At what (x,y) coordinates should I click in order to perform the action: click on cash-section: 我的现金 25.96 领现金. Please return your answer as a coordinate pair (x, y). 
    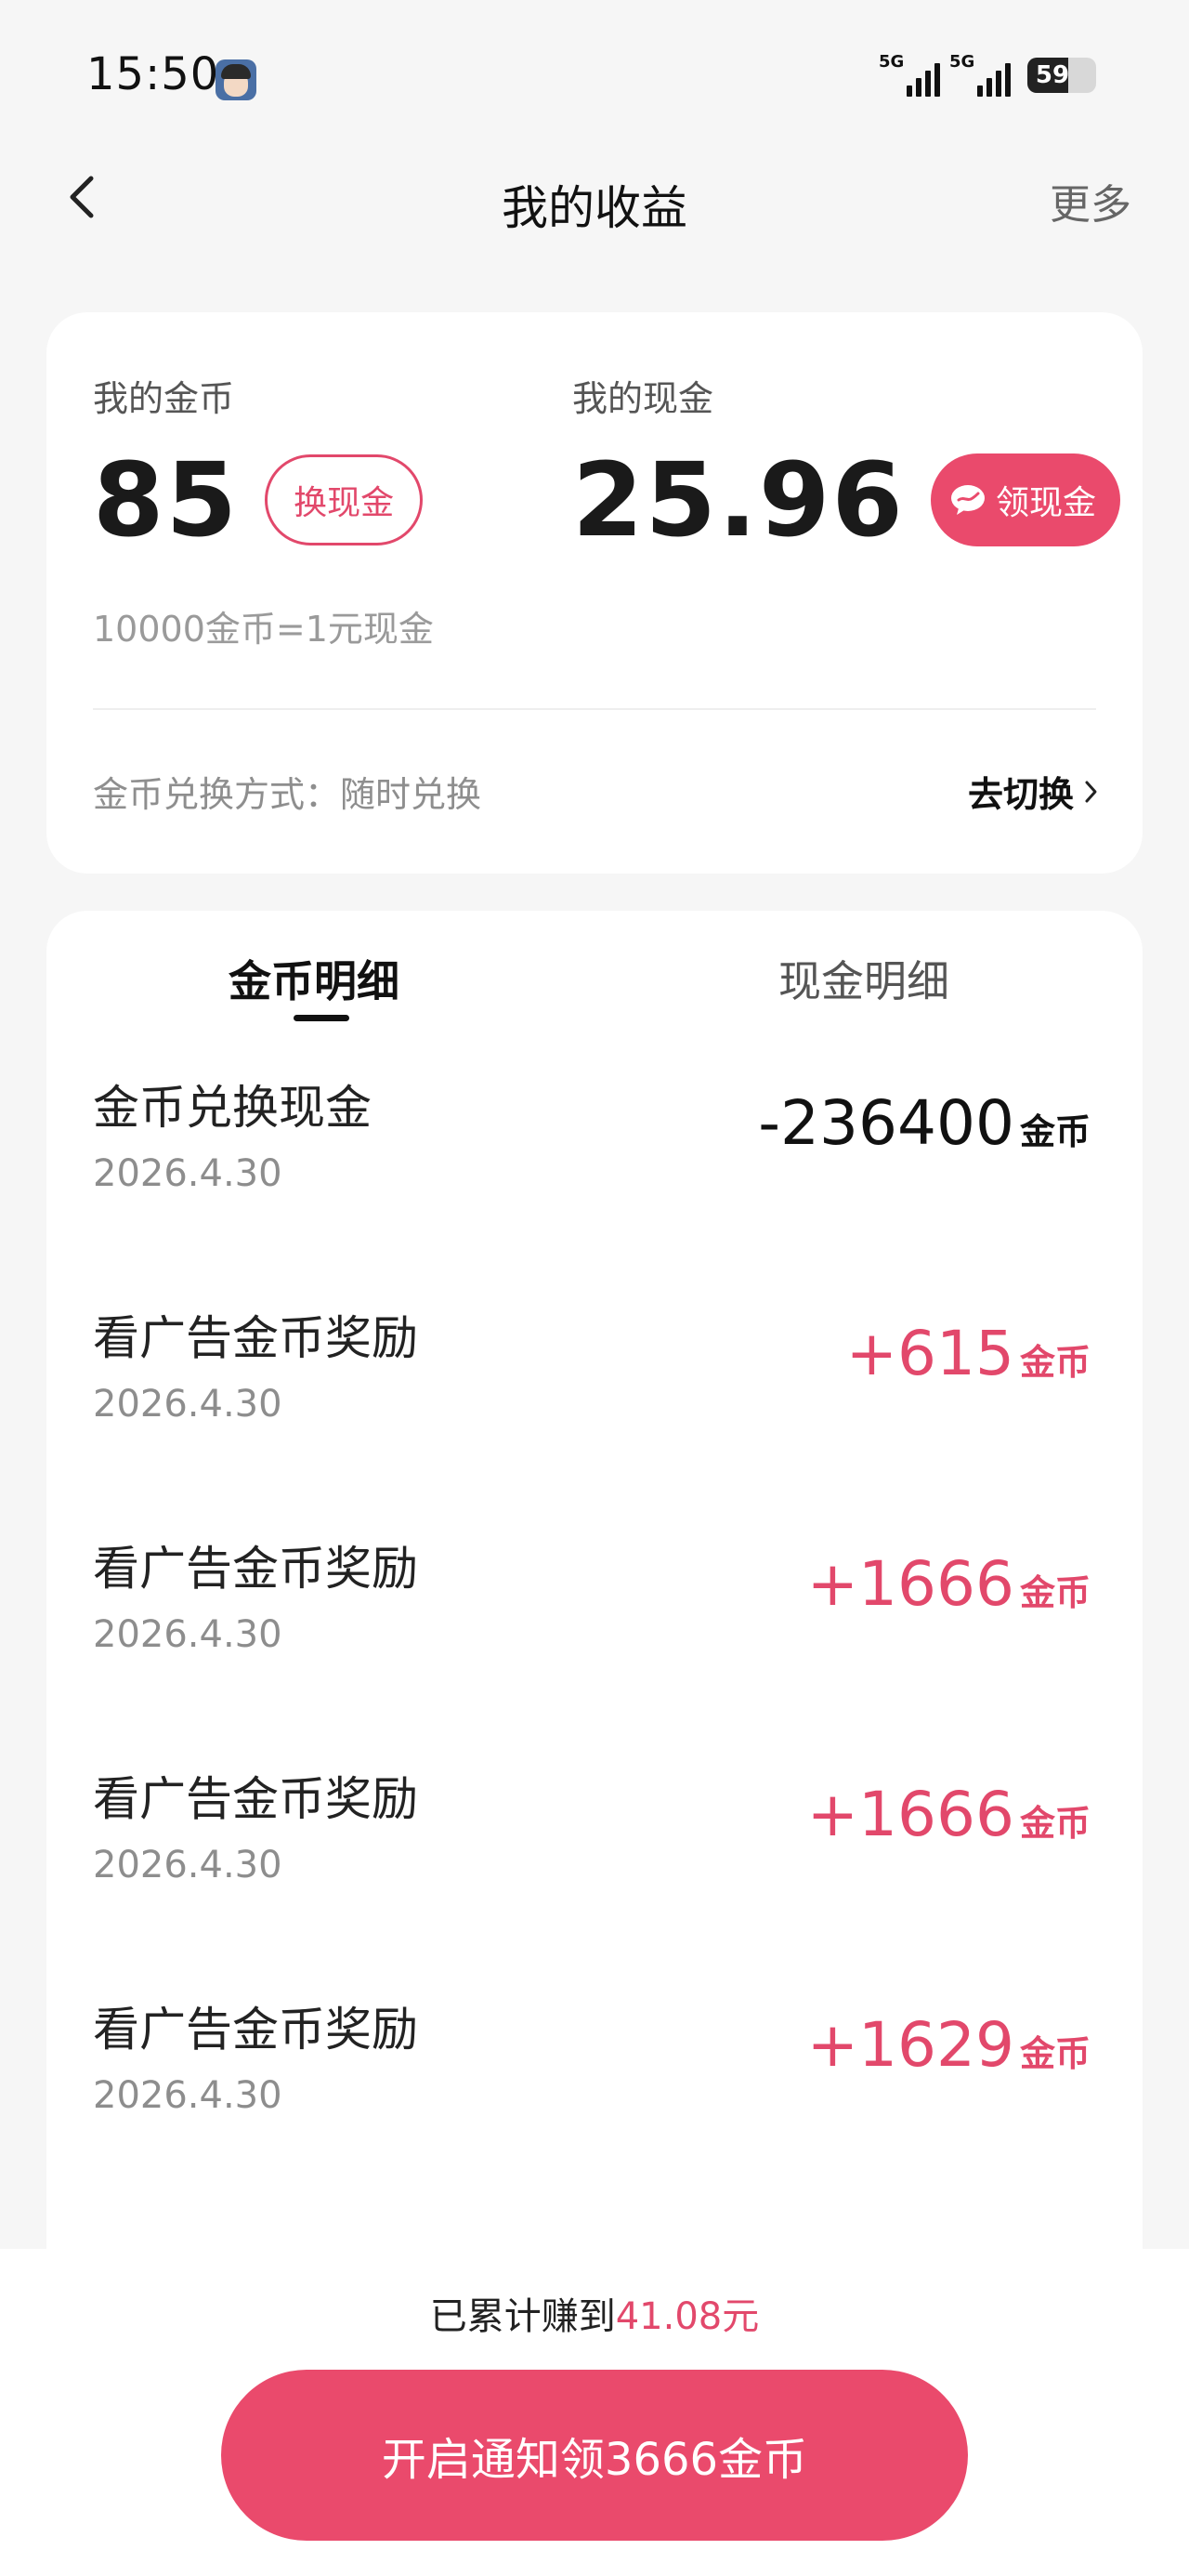
    Looking at the image, I should click on (846, 460).